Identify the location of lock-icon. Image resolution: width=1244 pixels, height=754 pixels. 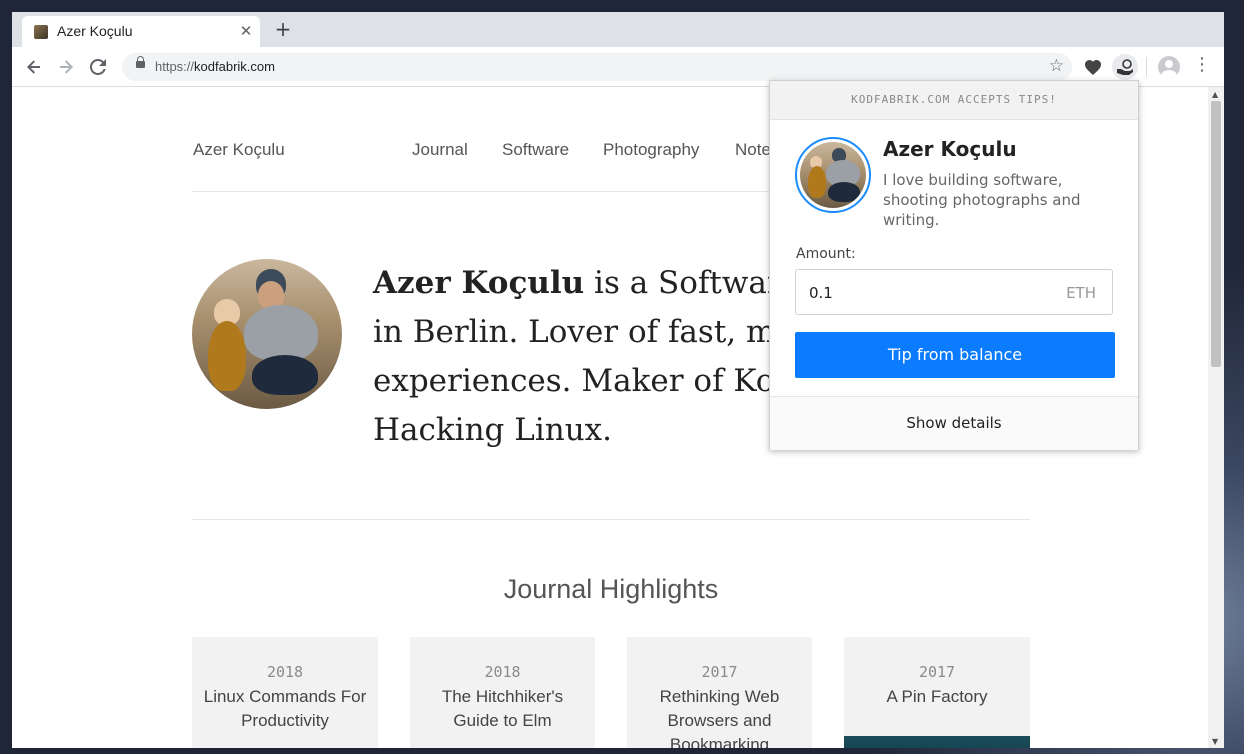
(140, 62).